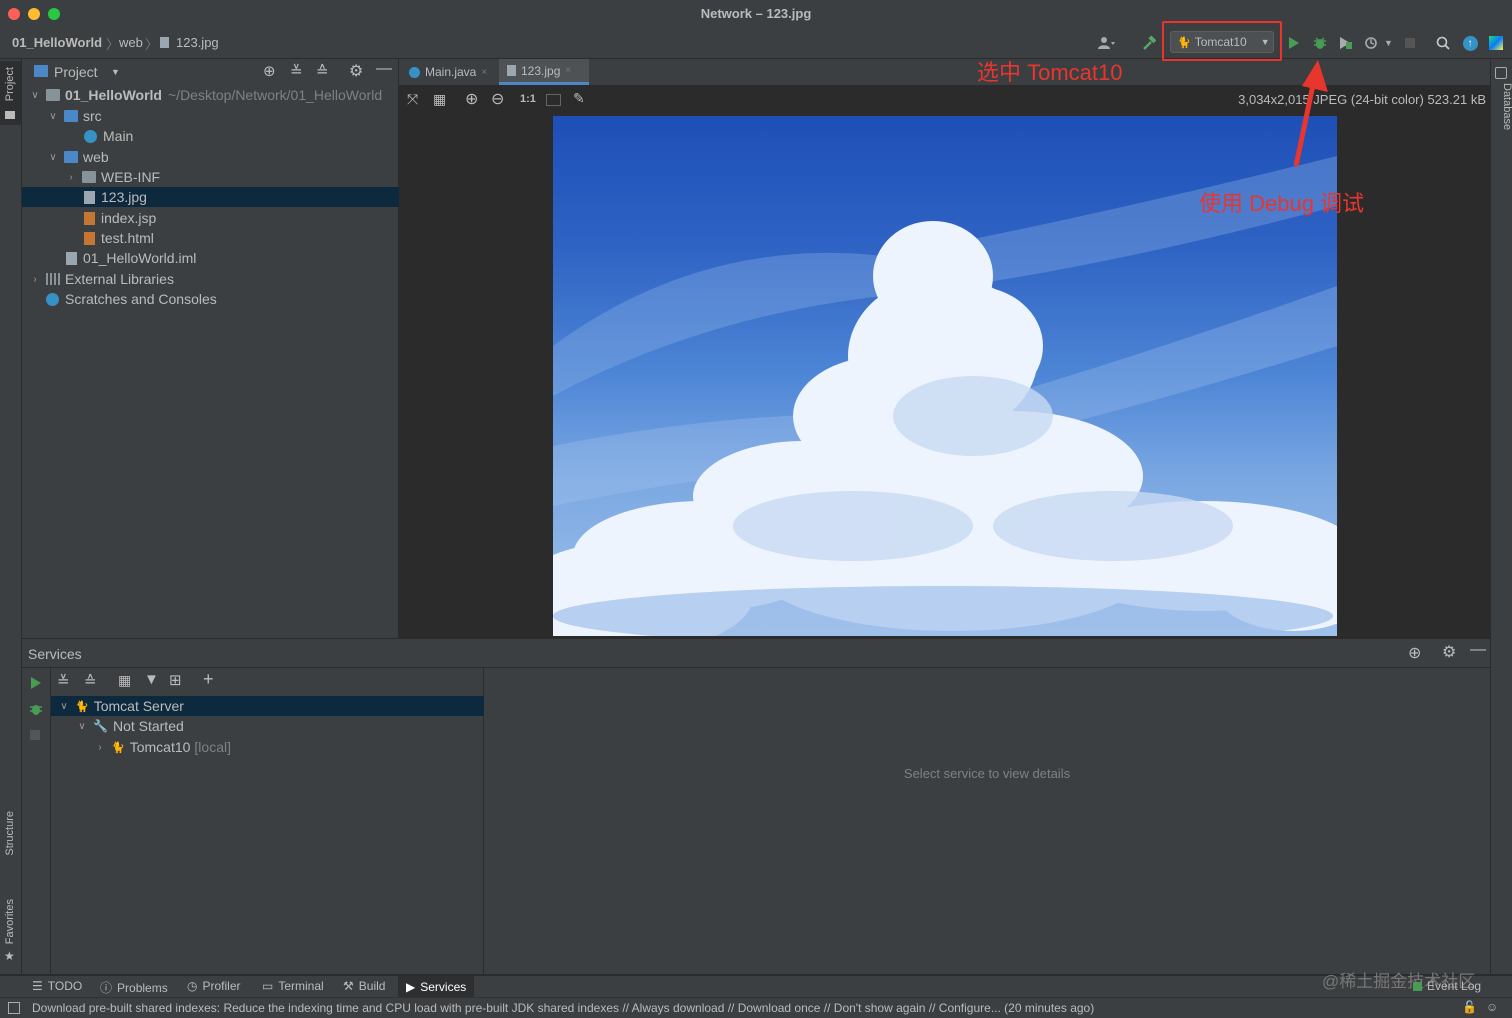 Image resolution: width=1512 pixels, height=1018 pixels. Describe the element at coordinates (90, 136) in the screenshot. I see `java-class-icon` at that location.